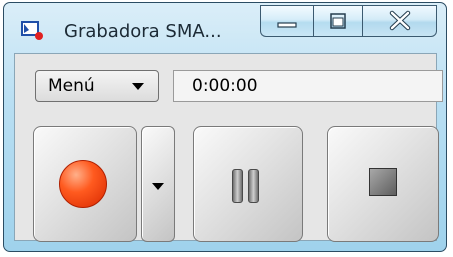 The width and height of the screenshot is (453, 257). I want to click on maximize-icon, so click(338, 26).